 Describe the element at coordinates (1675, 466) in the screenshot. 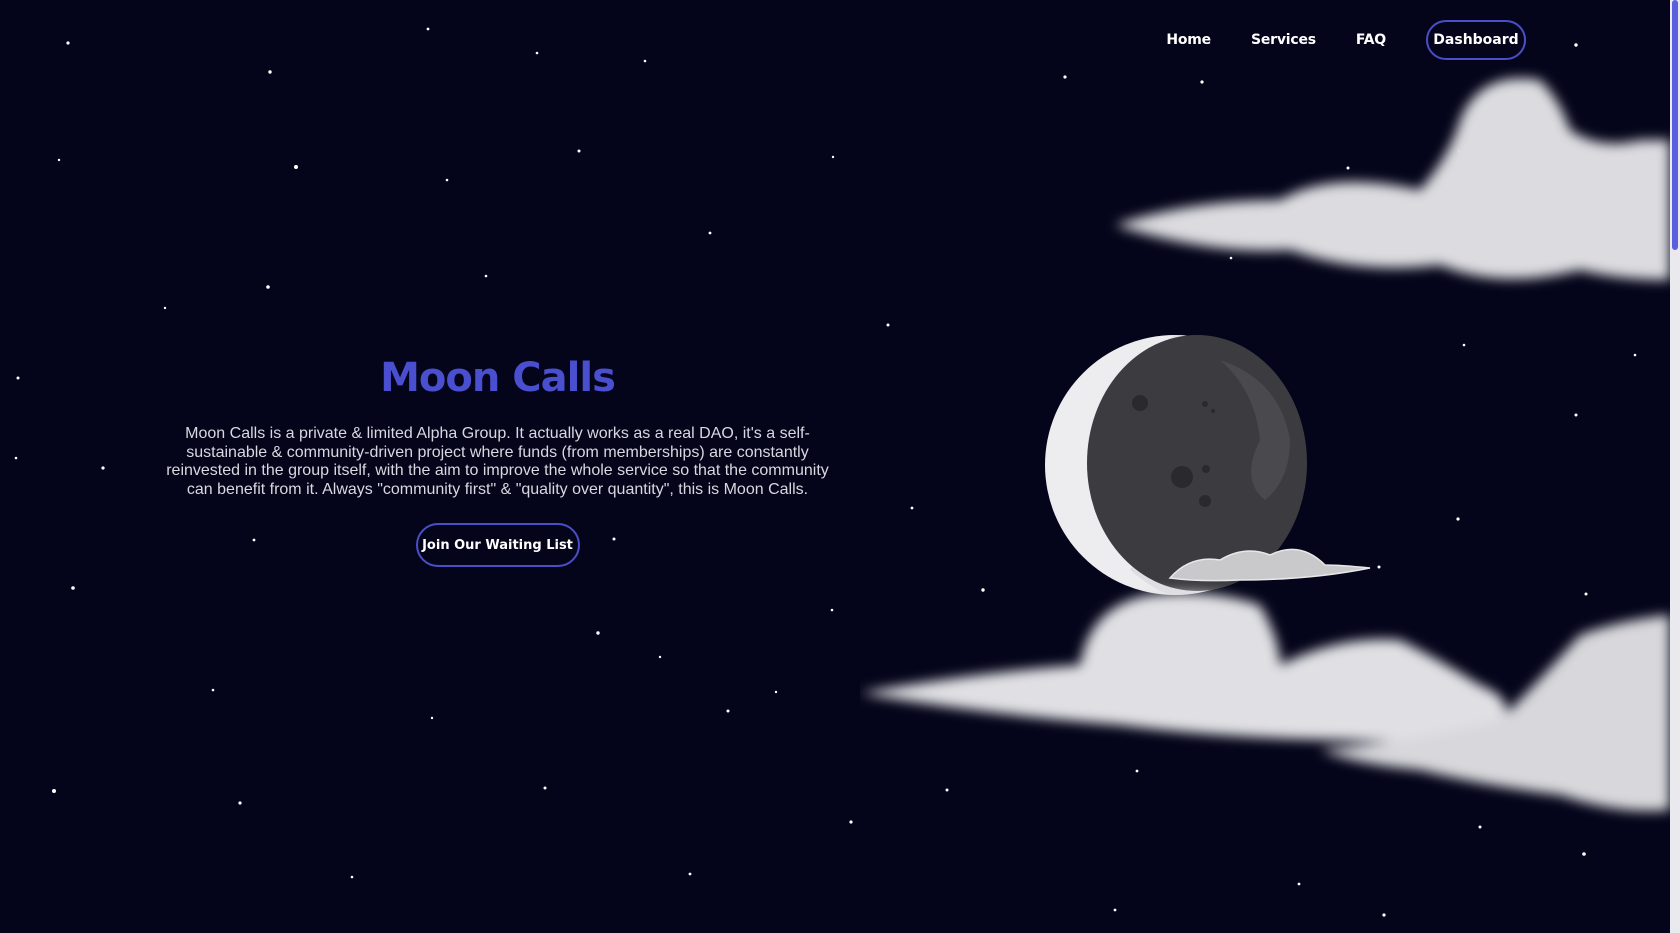

I see `vertical-scrollbar` at that location.